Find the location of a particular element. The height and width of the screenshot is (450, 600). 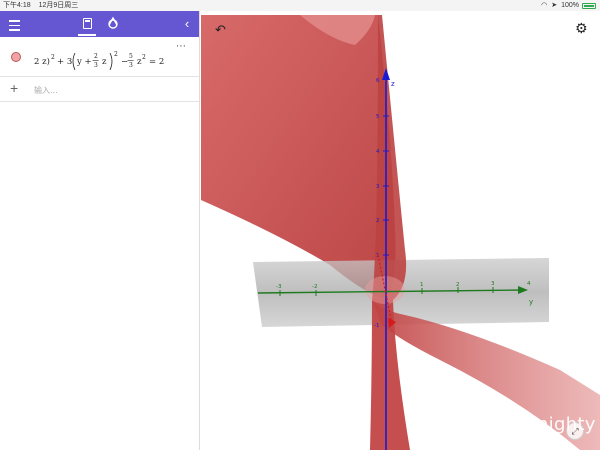

eq-pow2: 2 is located at coordinates (116, 54).